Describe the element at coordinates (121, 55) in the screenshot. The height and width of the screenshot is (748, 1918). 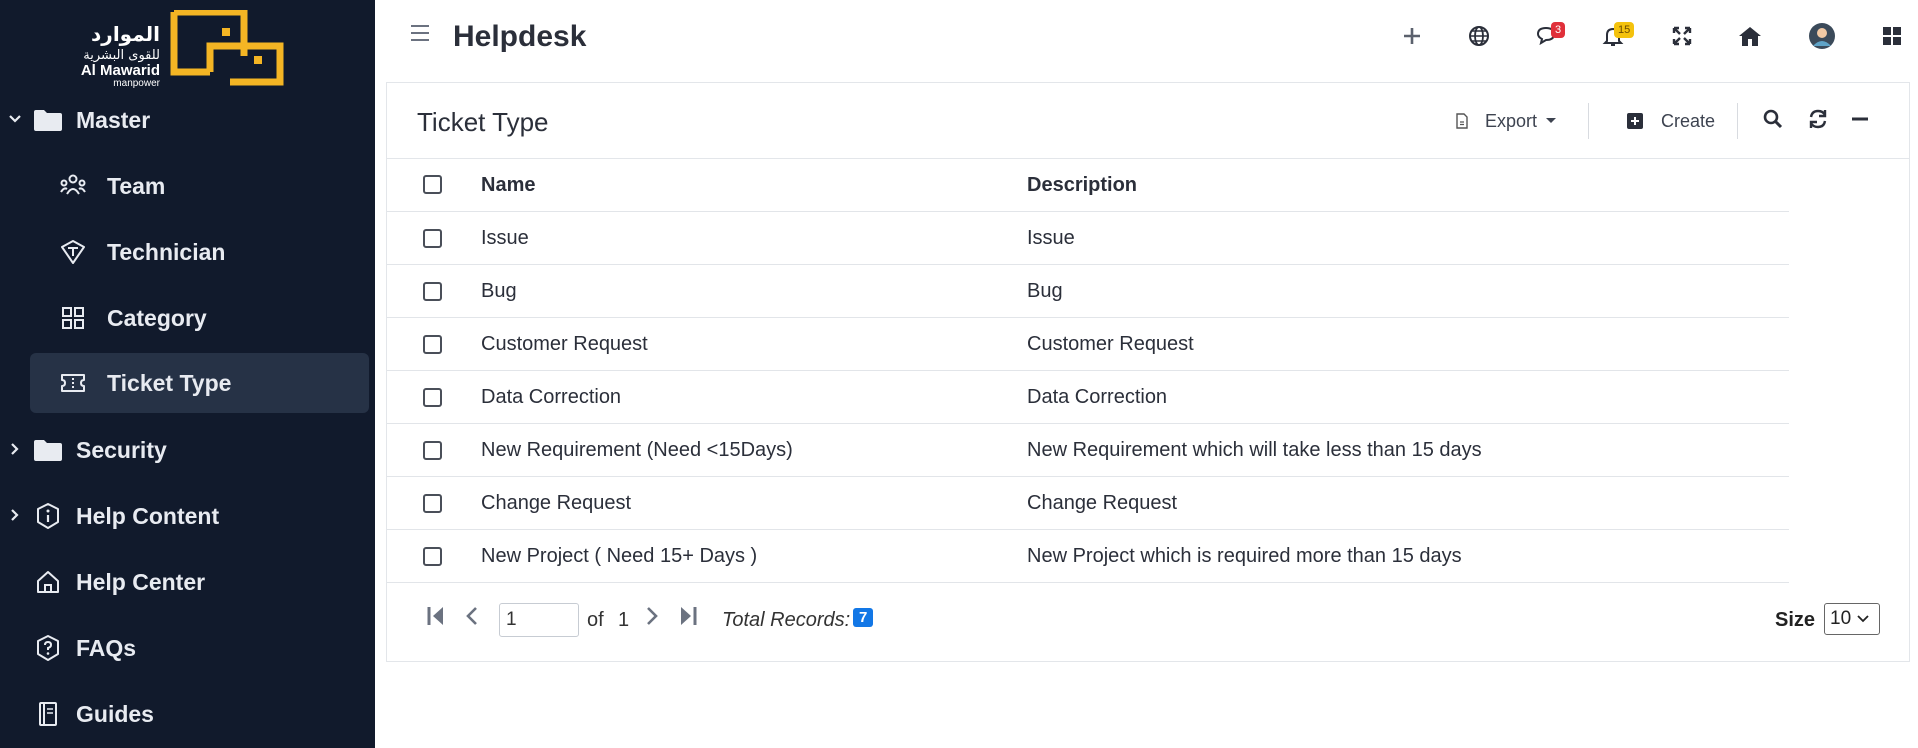
I see `brand-arabic-subtitle: للقوى البشرية` at that location.